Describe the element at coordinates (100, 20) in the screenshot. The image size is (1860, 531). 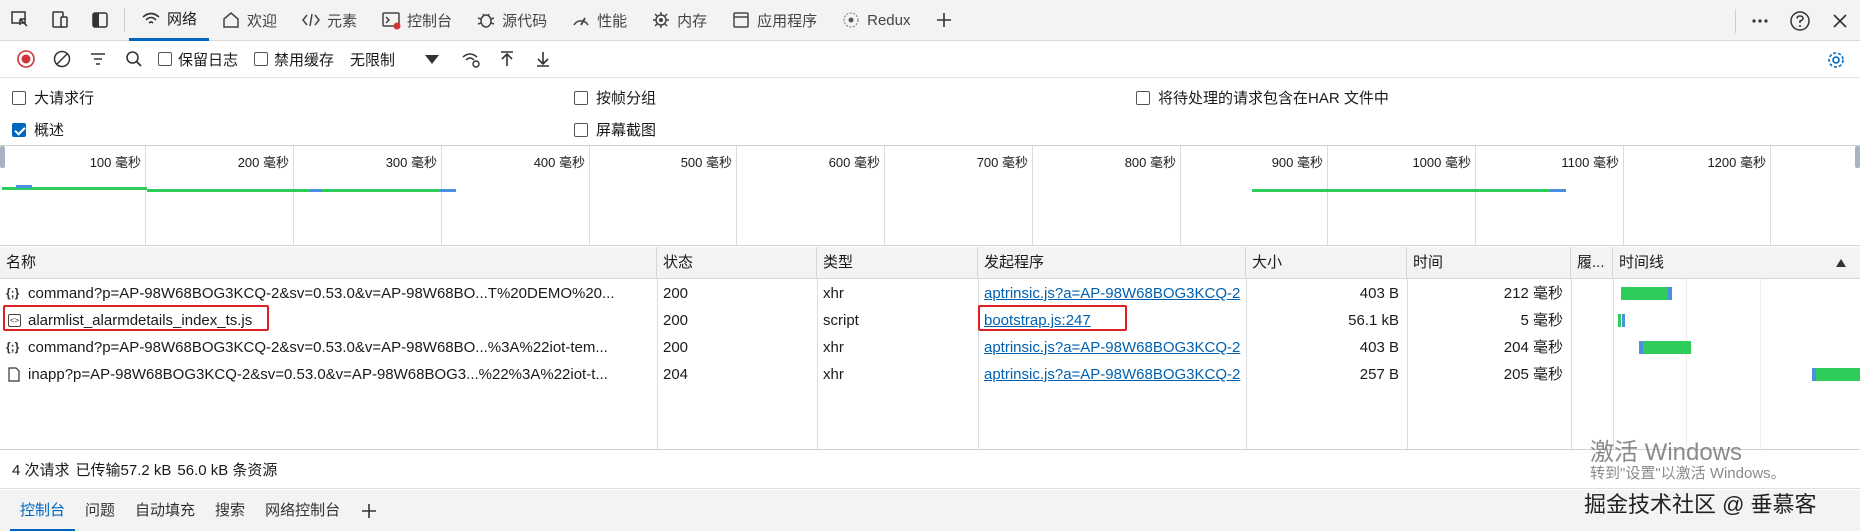
I see `dock-side-icon` at that location.